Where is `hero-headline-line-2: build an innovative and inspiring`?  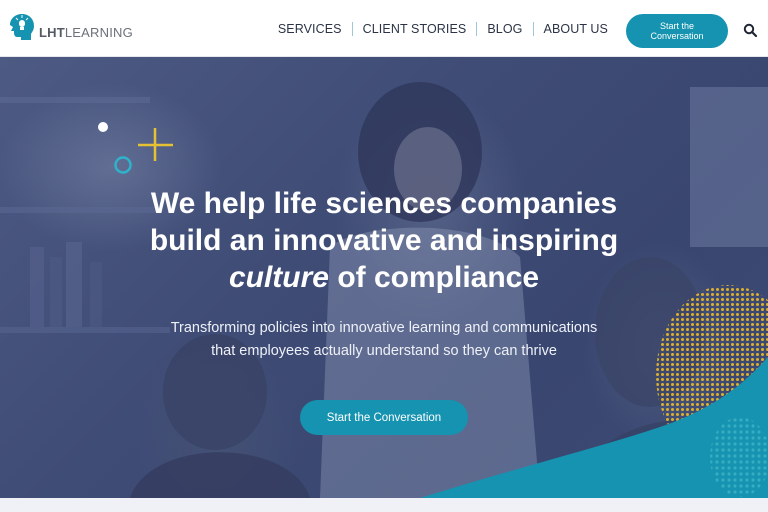
hero-headline-line-2: build an innovative and inspiring is located at coordinates (384, 240).